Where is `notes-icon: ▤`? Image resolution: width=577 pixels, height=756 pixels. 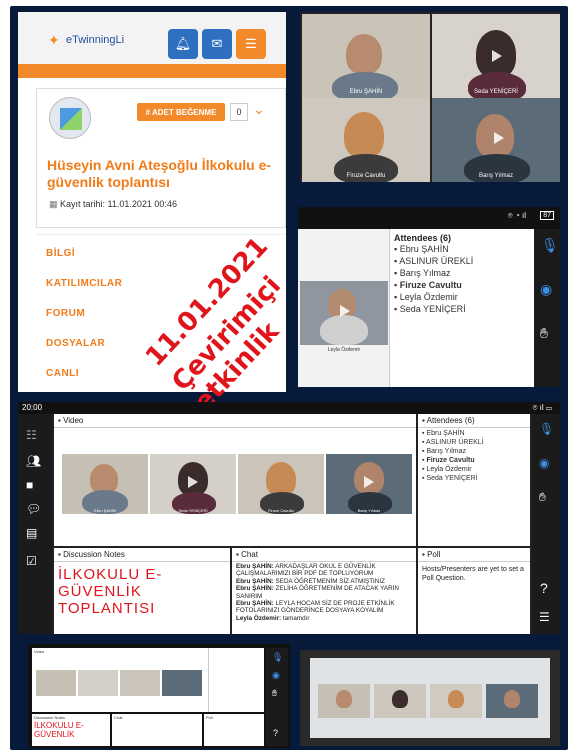 notes-icon: ▤ is located at coordinates (31, 533).